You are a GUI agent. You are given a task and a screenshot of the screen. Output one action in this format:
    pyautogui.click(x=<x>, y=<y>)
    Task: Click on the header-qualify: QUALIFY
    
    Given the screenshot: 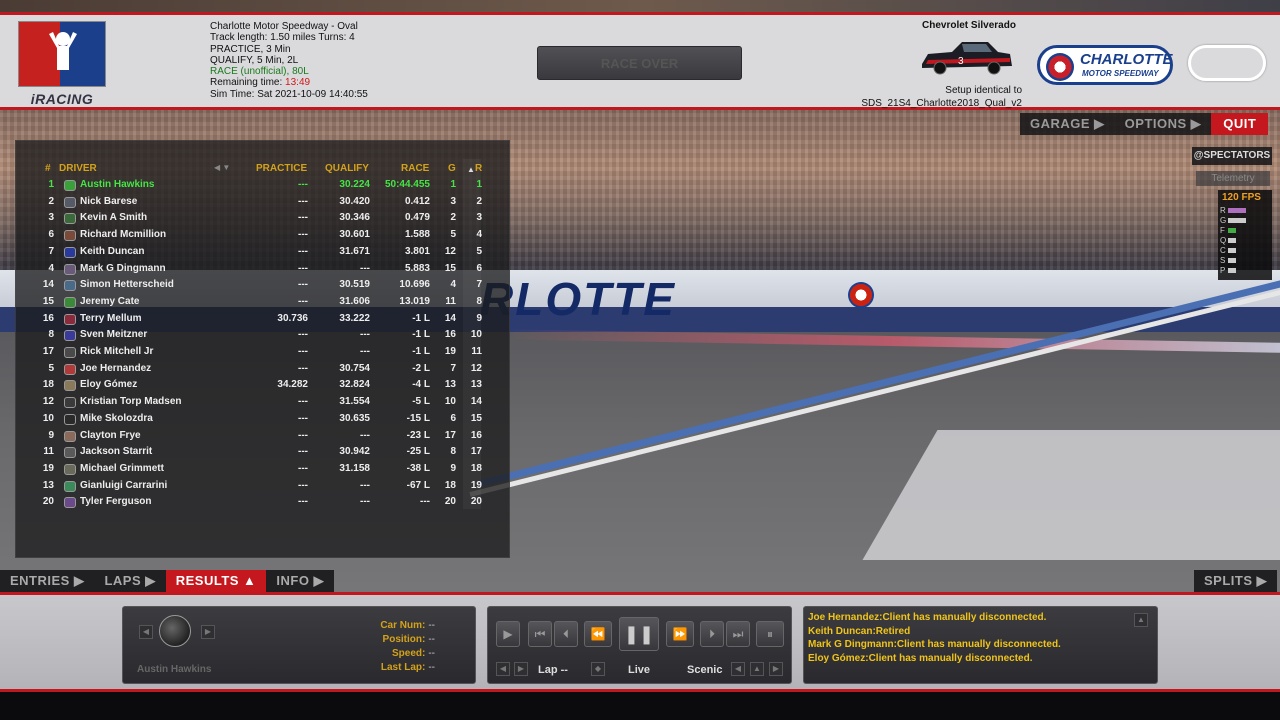 What is the action you would take?
    pyautogui.click(x=347, y=168)
    